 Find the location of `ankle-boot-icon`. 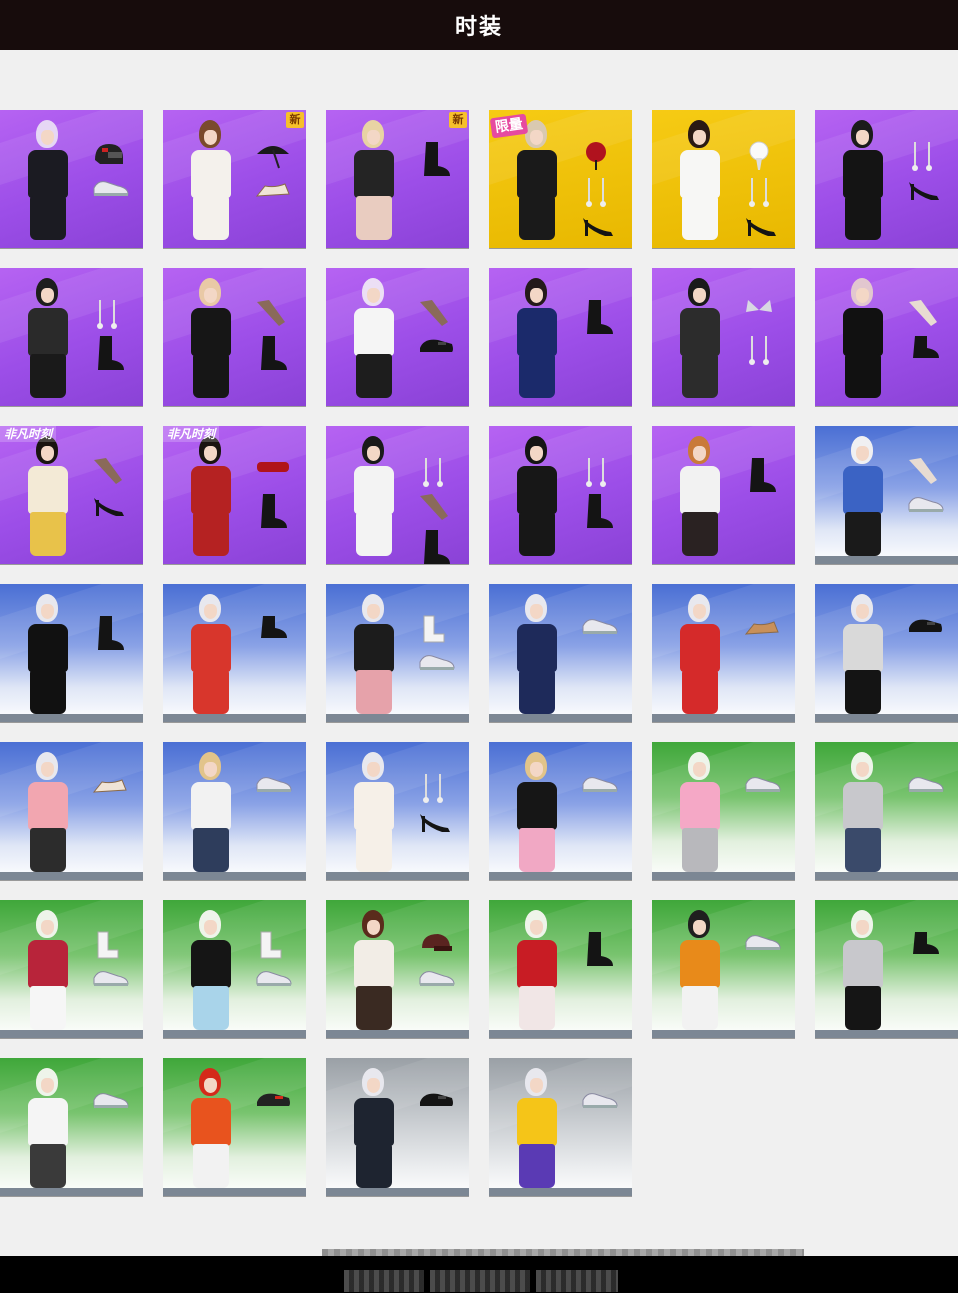

ankle-boot-icon is located at coordinates (272, 630).